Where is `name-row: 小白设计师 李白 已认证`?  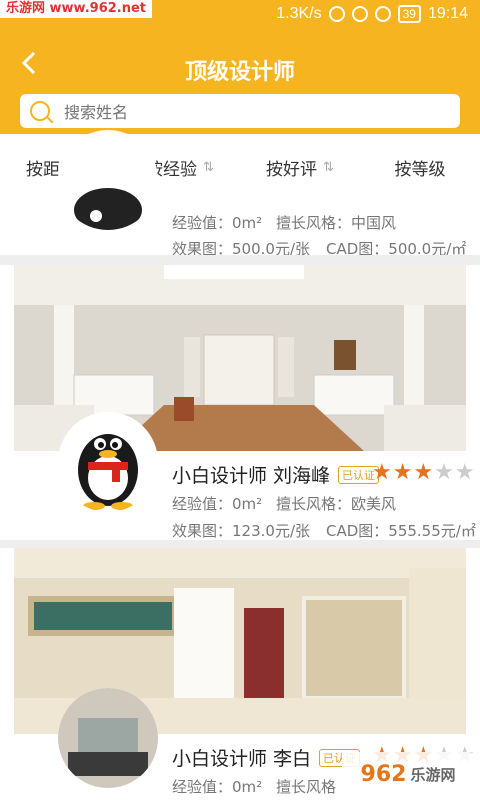
name-row: 小白设计师 李白 已认证 is located at coordinates (266, 757).